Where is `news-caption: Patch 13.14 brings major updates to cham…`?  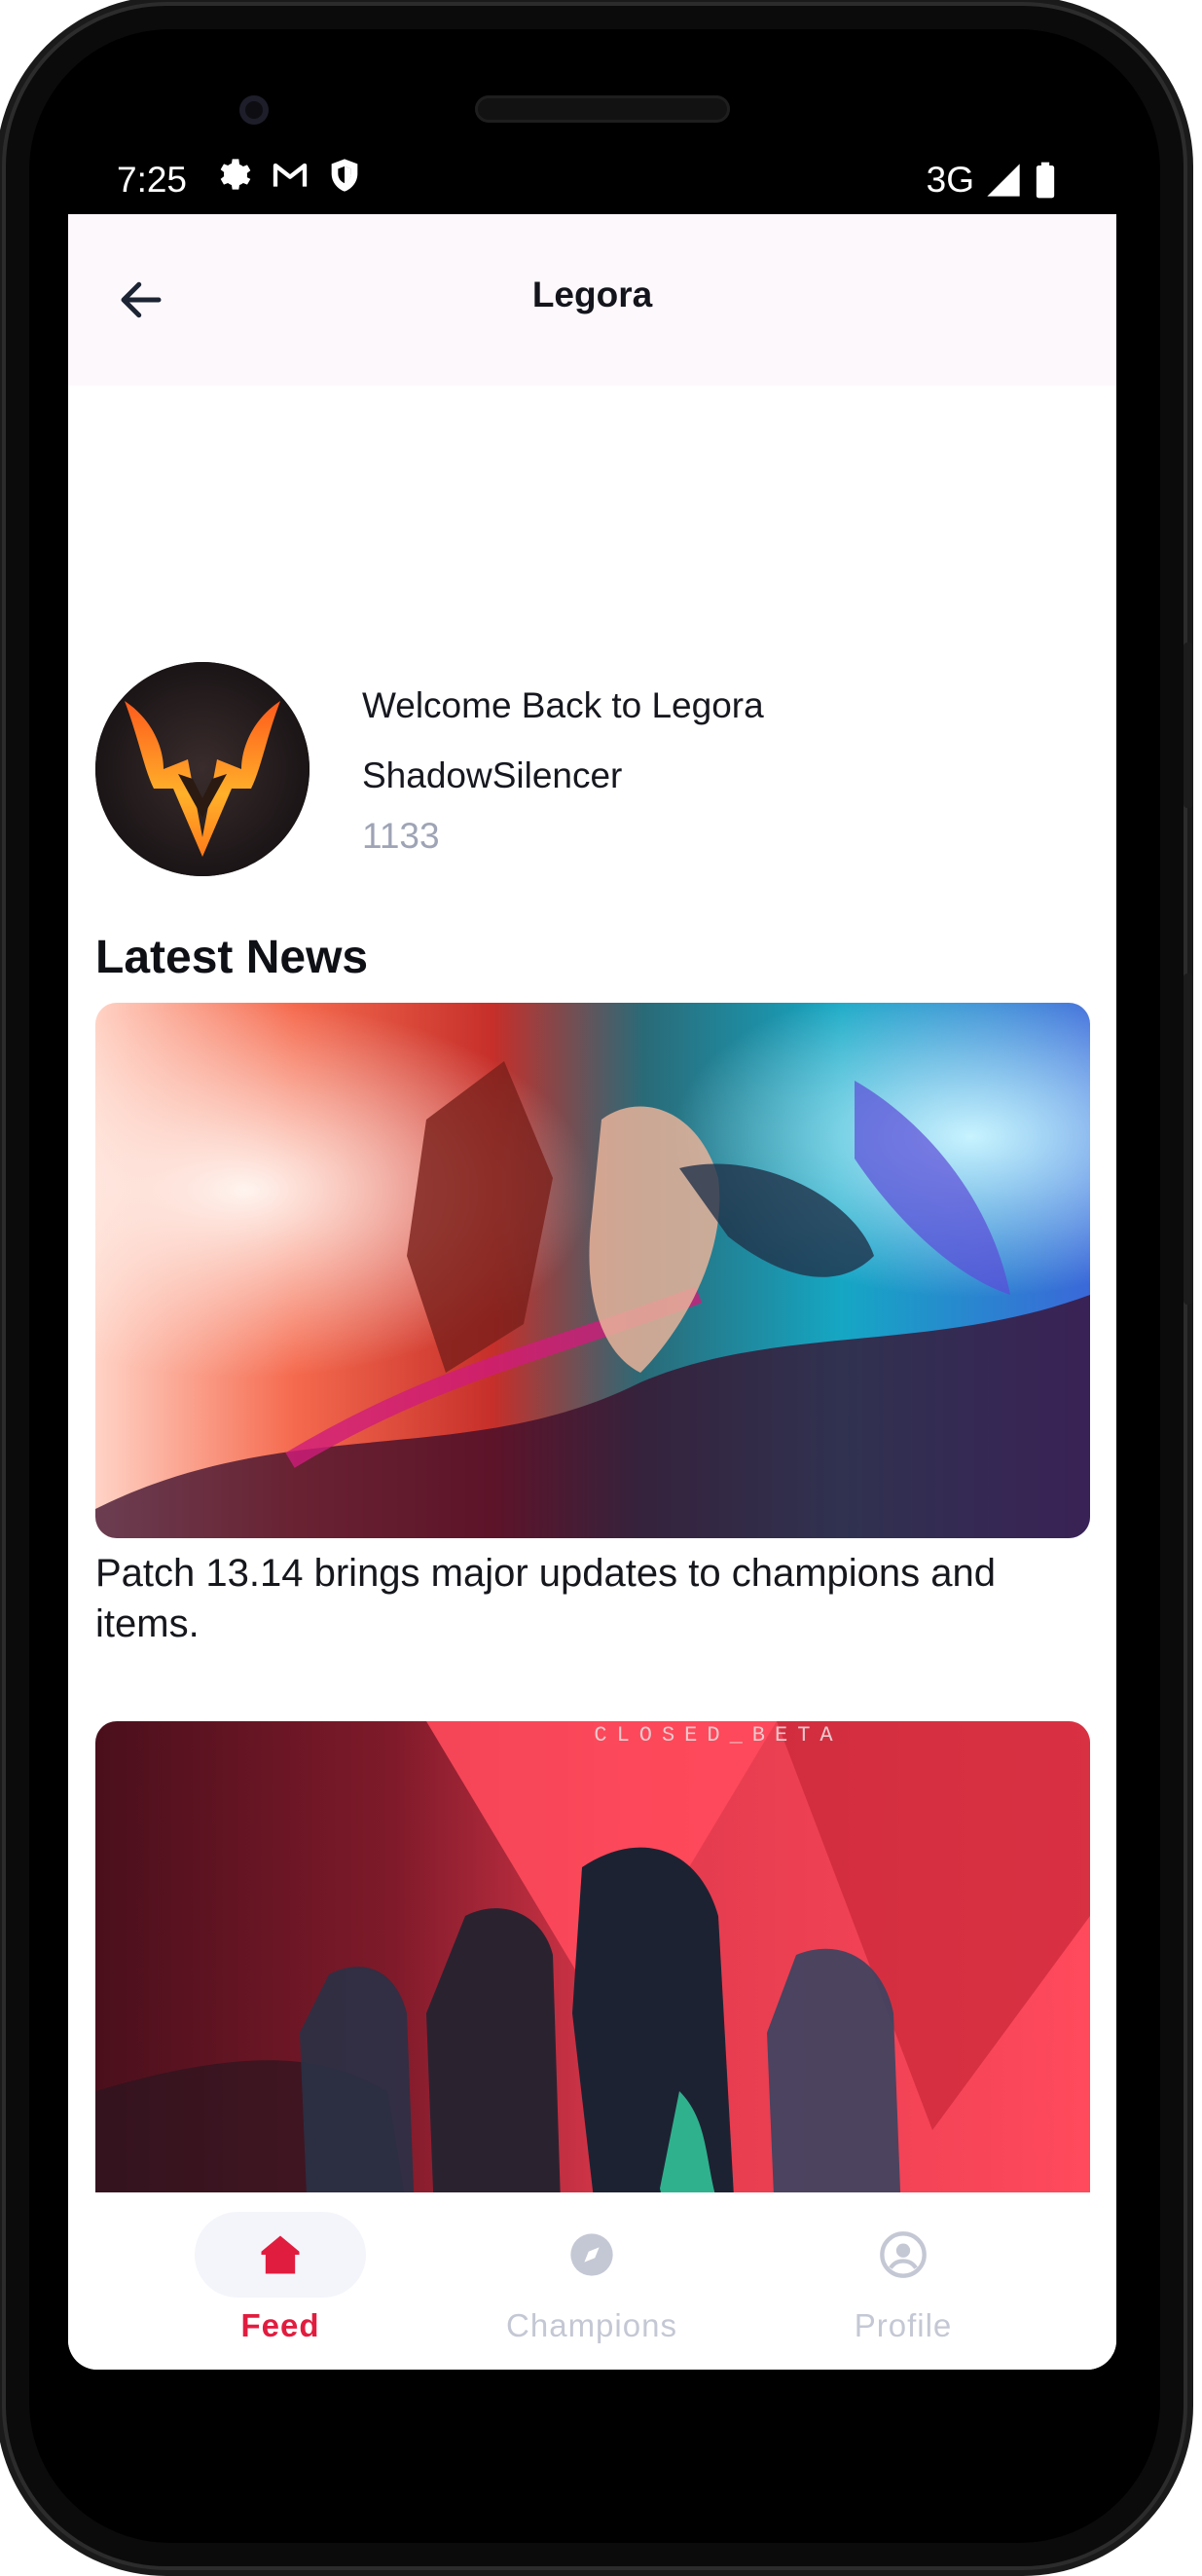
news-caption: Patch 13.14 brings major updates to cham… is located at coordinates (546, 1598).